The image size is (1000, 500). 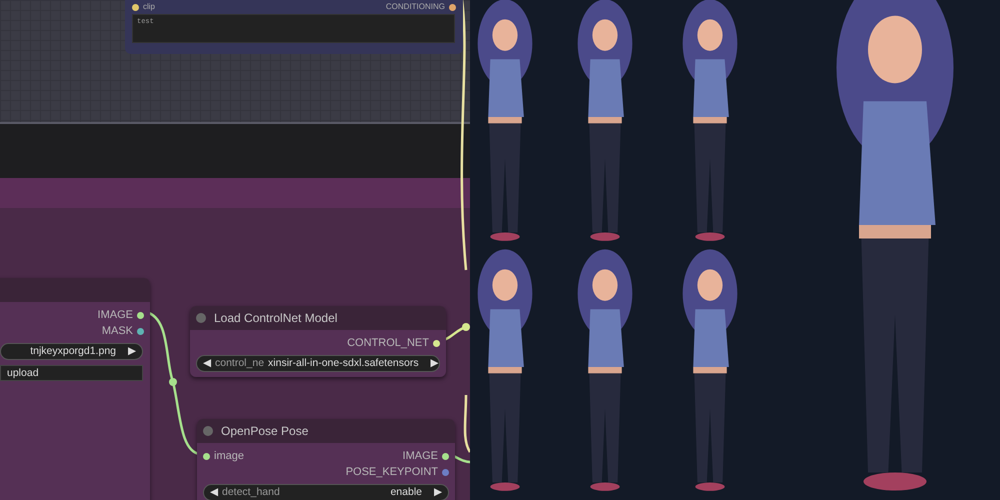 What do you see at coordinates (264, 431) in the screenshot?
I see `node-title: OpenPose Pose` at bounding box center [264, 431].